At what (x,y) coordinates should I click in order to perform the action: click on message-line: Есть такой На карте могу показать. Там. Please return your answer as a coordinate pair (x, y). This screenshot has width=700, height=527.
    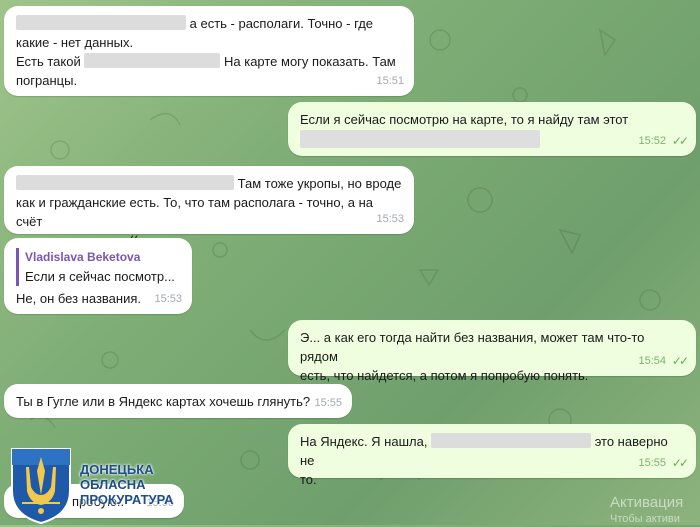
    Looking at the image, I should click on (206, 61).